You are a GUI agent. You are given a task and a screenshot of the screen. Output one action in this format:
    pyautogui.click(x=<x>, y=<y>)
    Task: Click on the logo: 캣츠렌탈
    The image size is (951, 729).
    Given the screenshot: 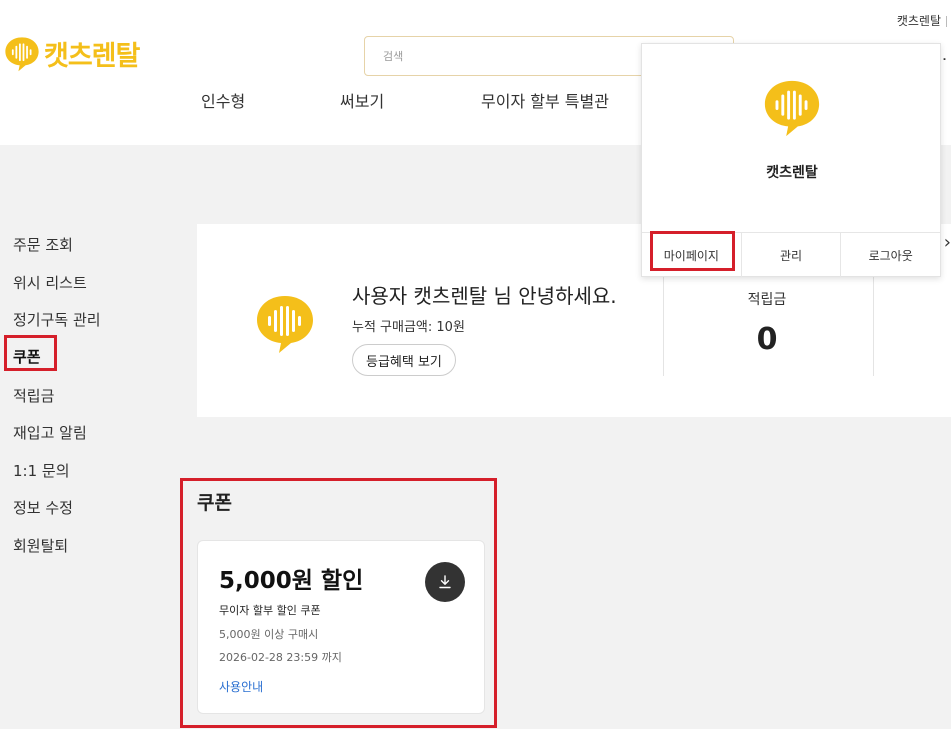 What is the action you would take?
    pyautogui.click(x=71, y=53)
    